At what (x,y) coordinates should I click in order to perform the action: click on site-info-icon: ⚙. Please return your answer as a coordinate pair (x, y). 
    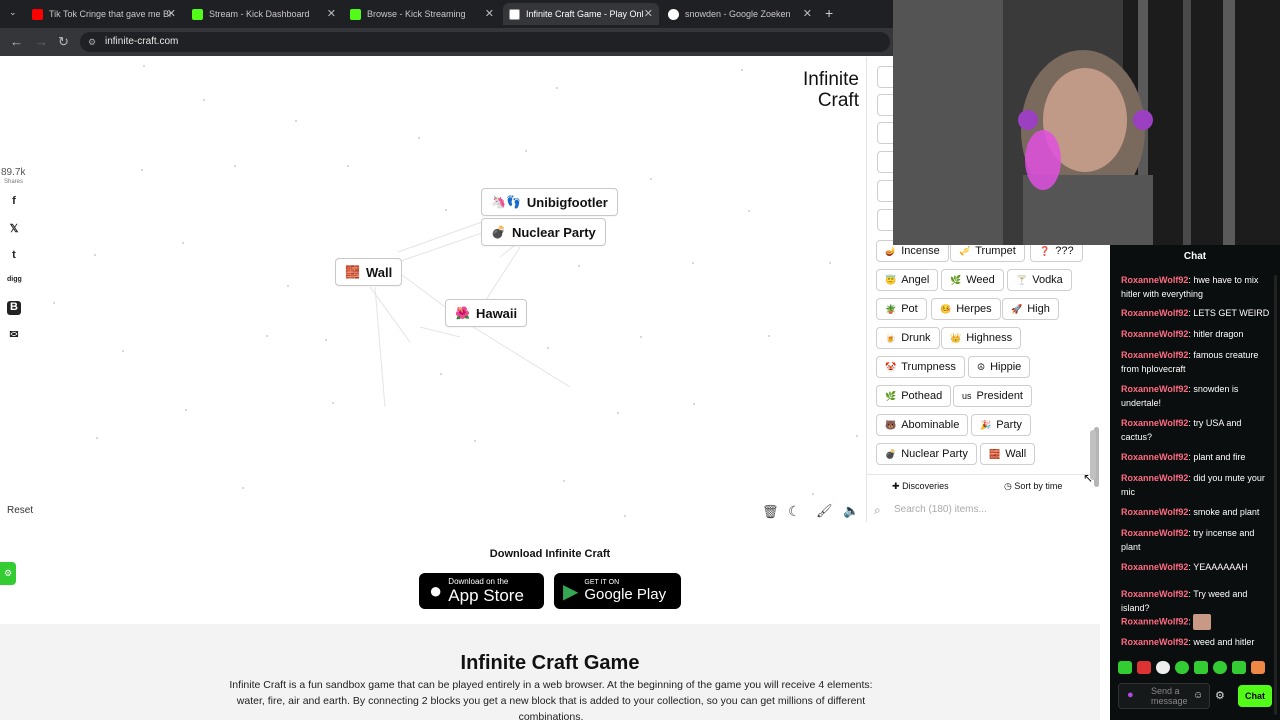
    Looking at the image, I should click on (92, 42).